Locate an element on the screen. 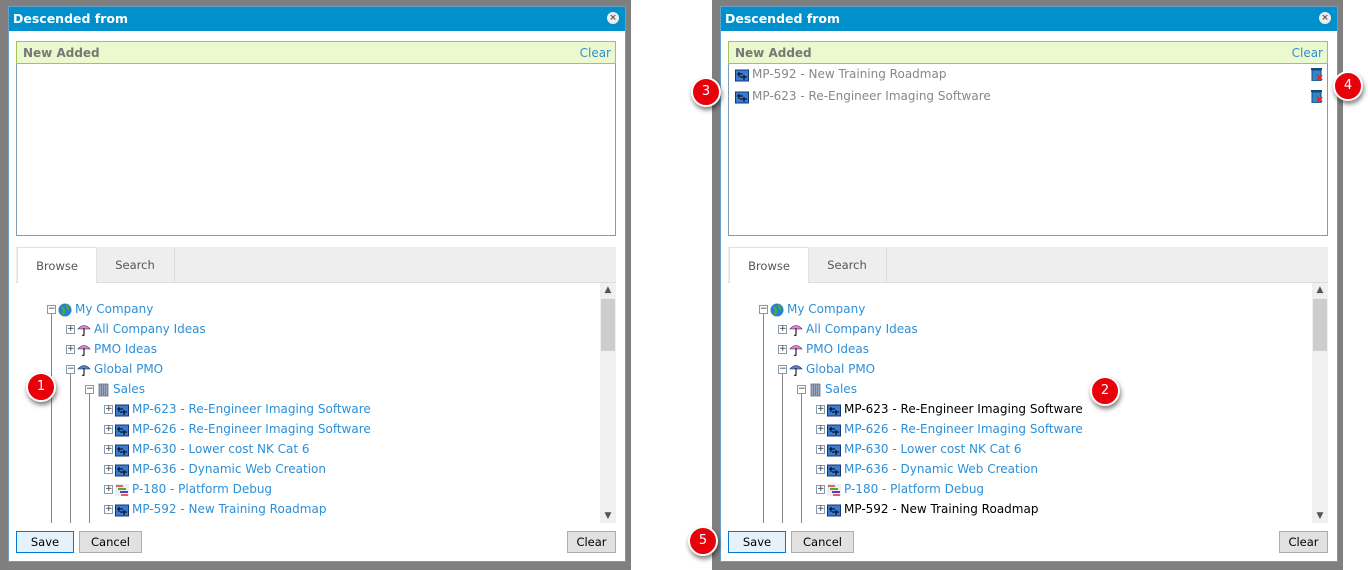 This screenshot has height=570, width=1368. callout-2: 2 is located at coordinates (1105, 391).